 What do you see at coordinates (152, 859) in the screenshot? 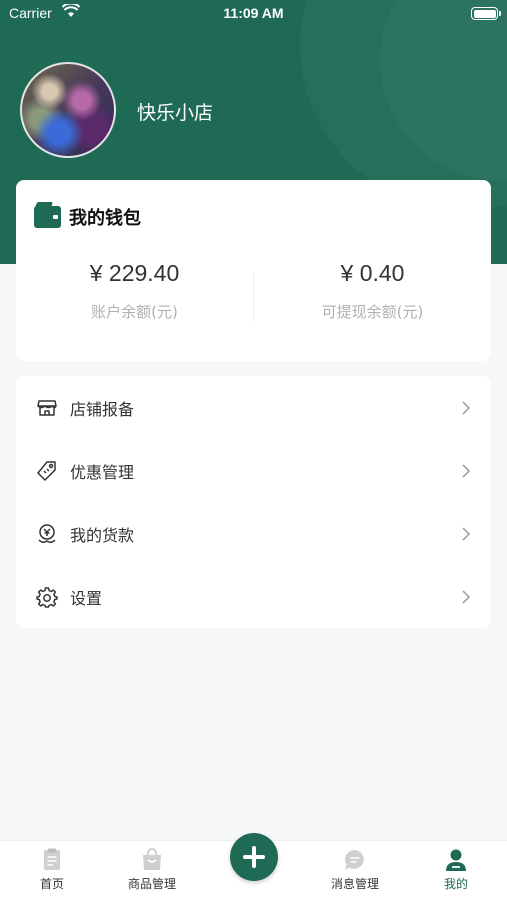
I see `bag-icon` at bounding box center [152, 859].